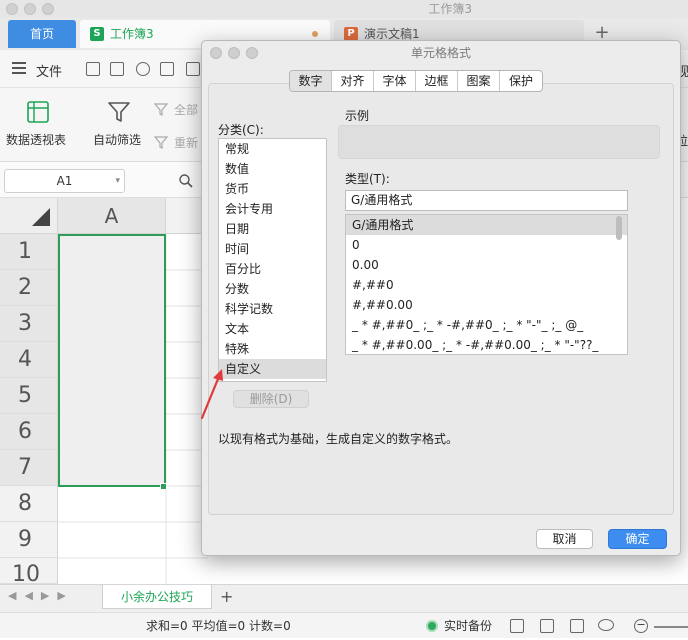  I want to click on menu-file: 文件, so click(49, 70).